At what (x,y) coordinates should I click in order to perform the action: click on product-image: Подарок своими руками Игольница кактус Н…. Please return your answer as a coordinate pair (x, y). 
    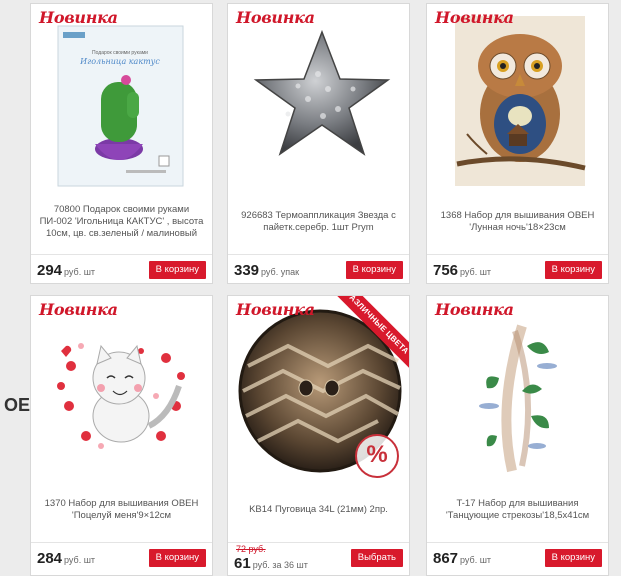
    Looking at the image, I should click on (121, 99).